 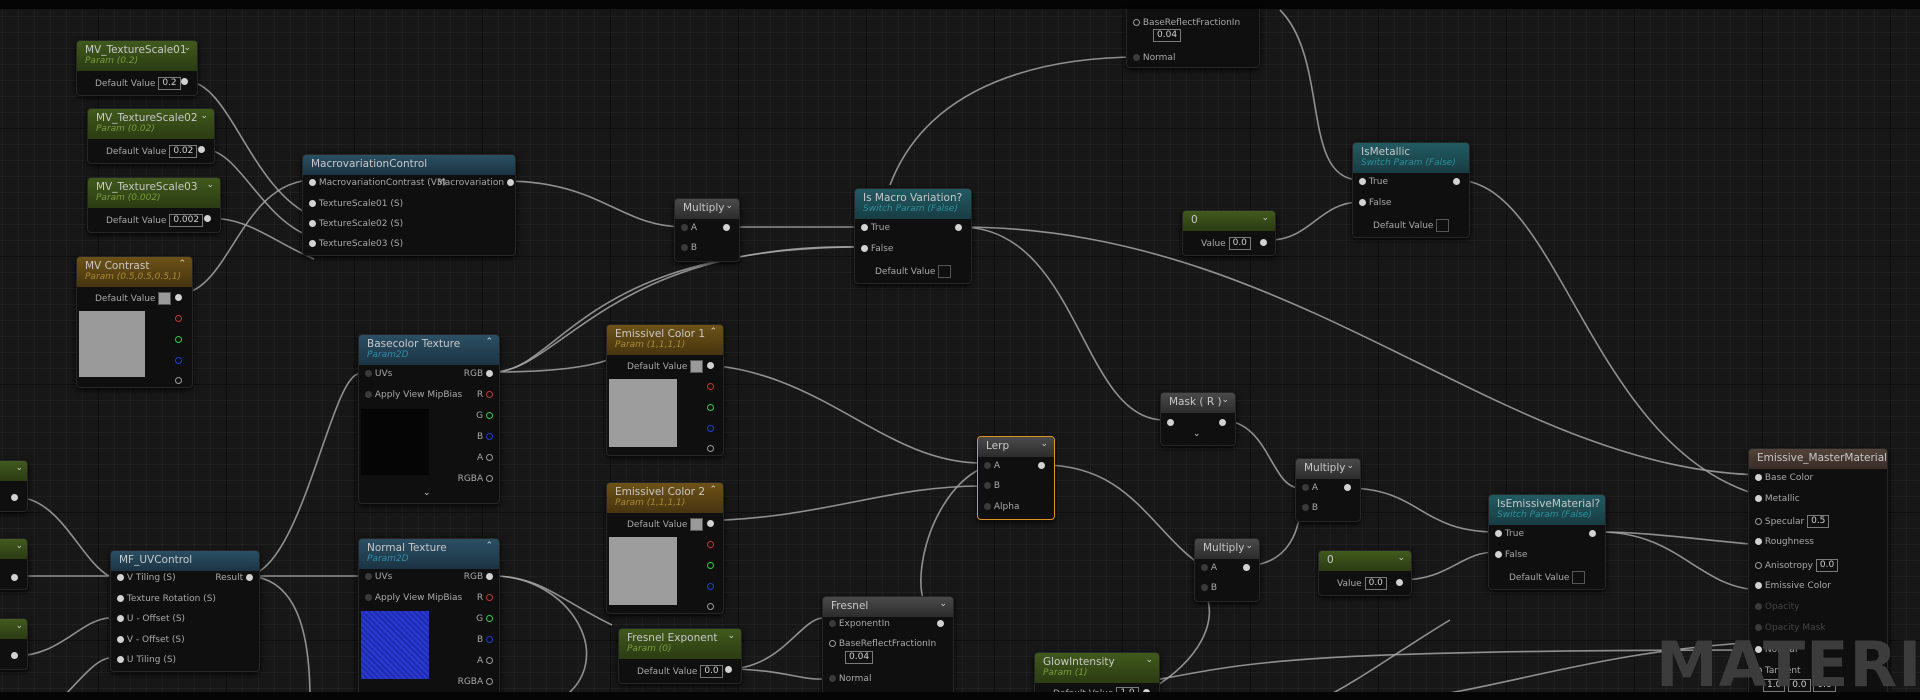 I want to click on specular-value: 0.5, so click(x=1818, y=521).